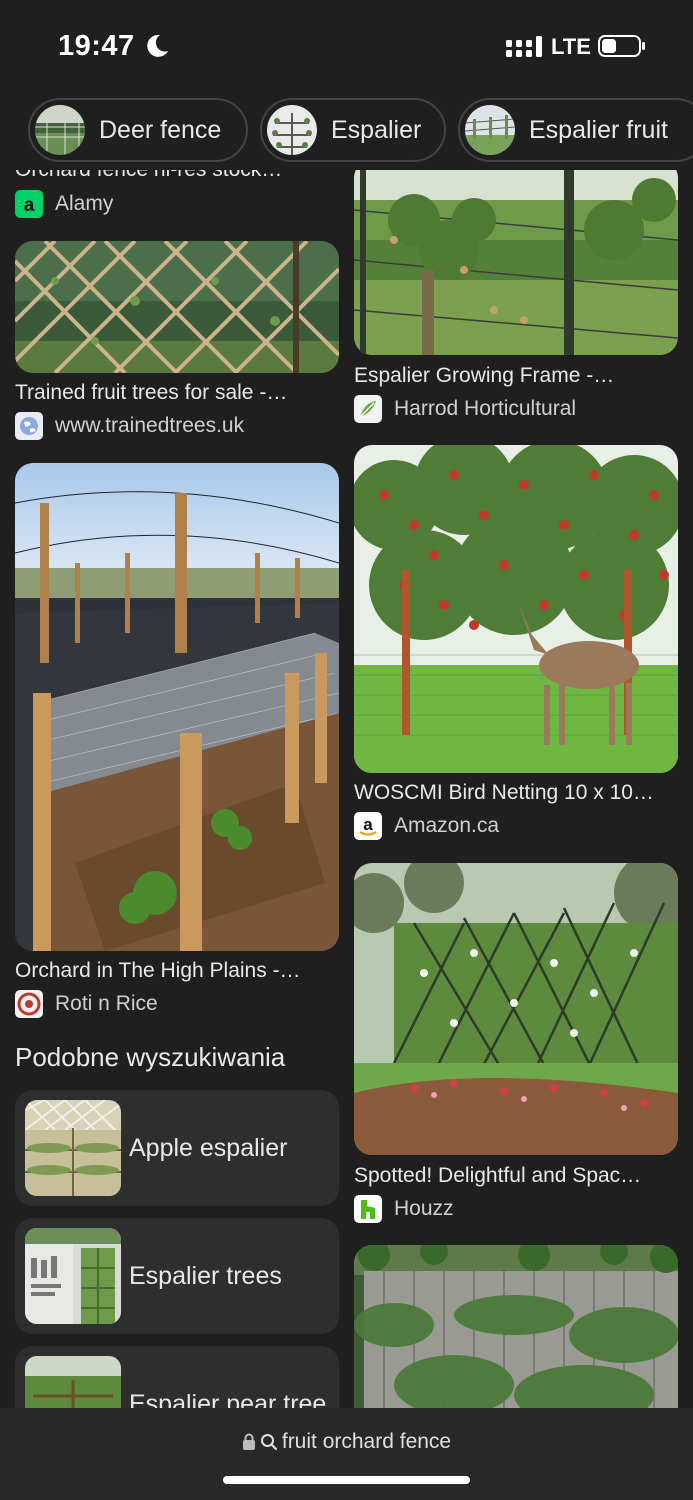 Image resolution: width=693 pixels, height=1500 pixels. What do you see at coordinates (248, 1441) in the screenshot?
I see `lock-icon` at bounding box center [248, 1441].